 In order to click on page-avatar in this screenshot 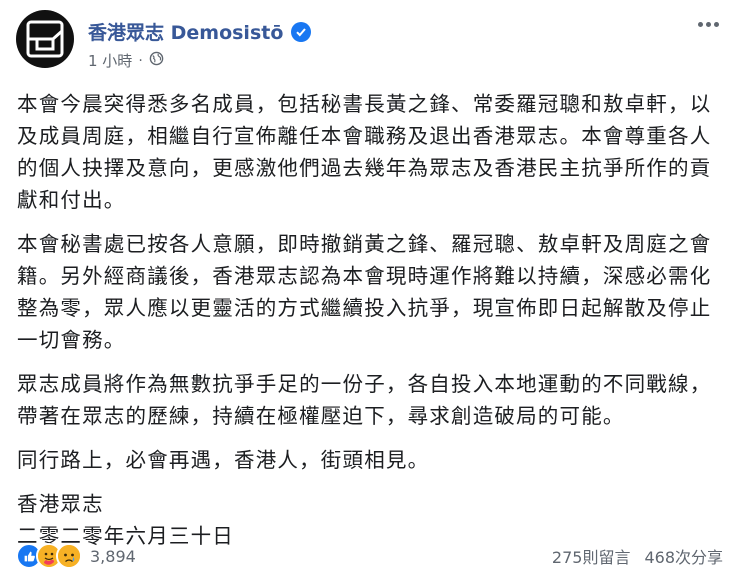, I will do `click(45, 39)`.